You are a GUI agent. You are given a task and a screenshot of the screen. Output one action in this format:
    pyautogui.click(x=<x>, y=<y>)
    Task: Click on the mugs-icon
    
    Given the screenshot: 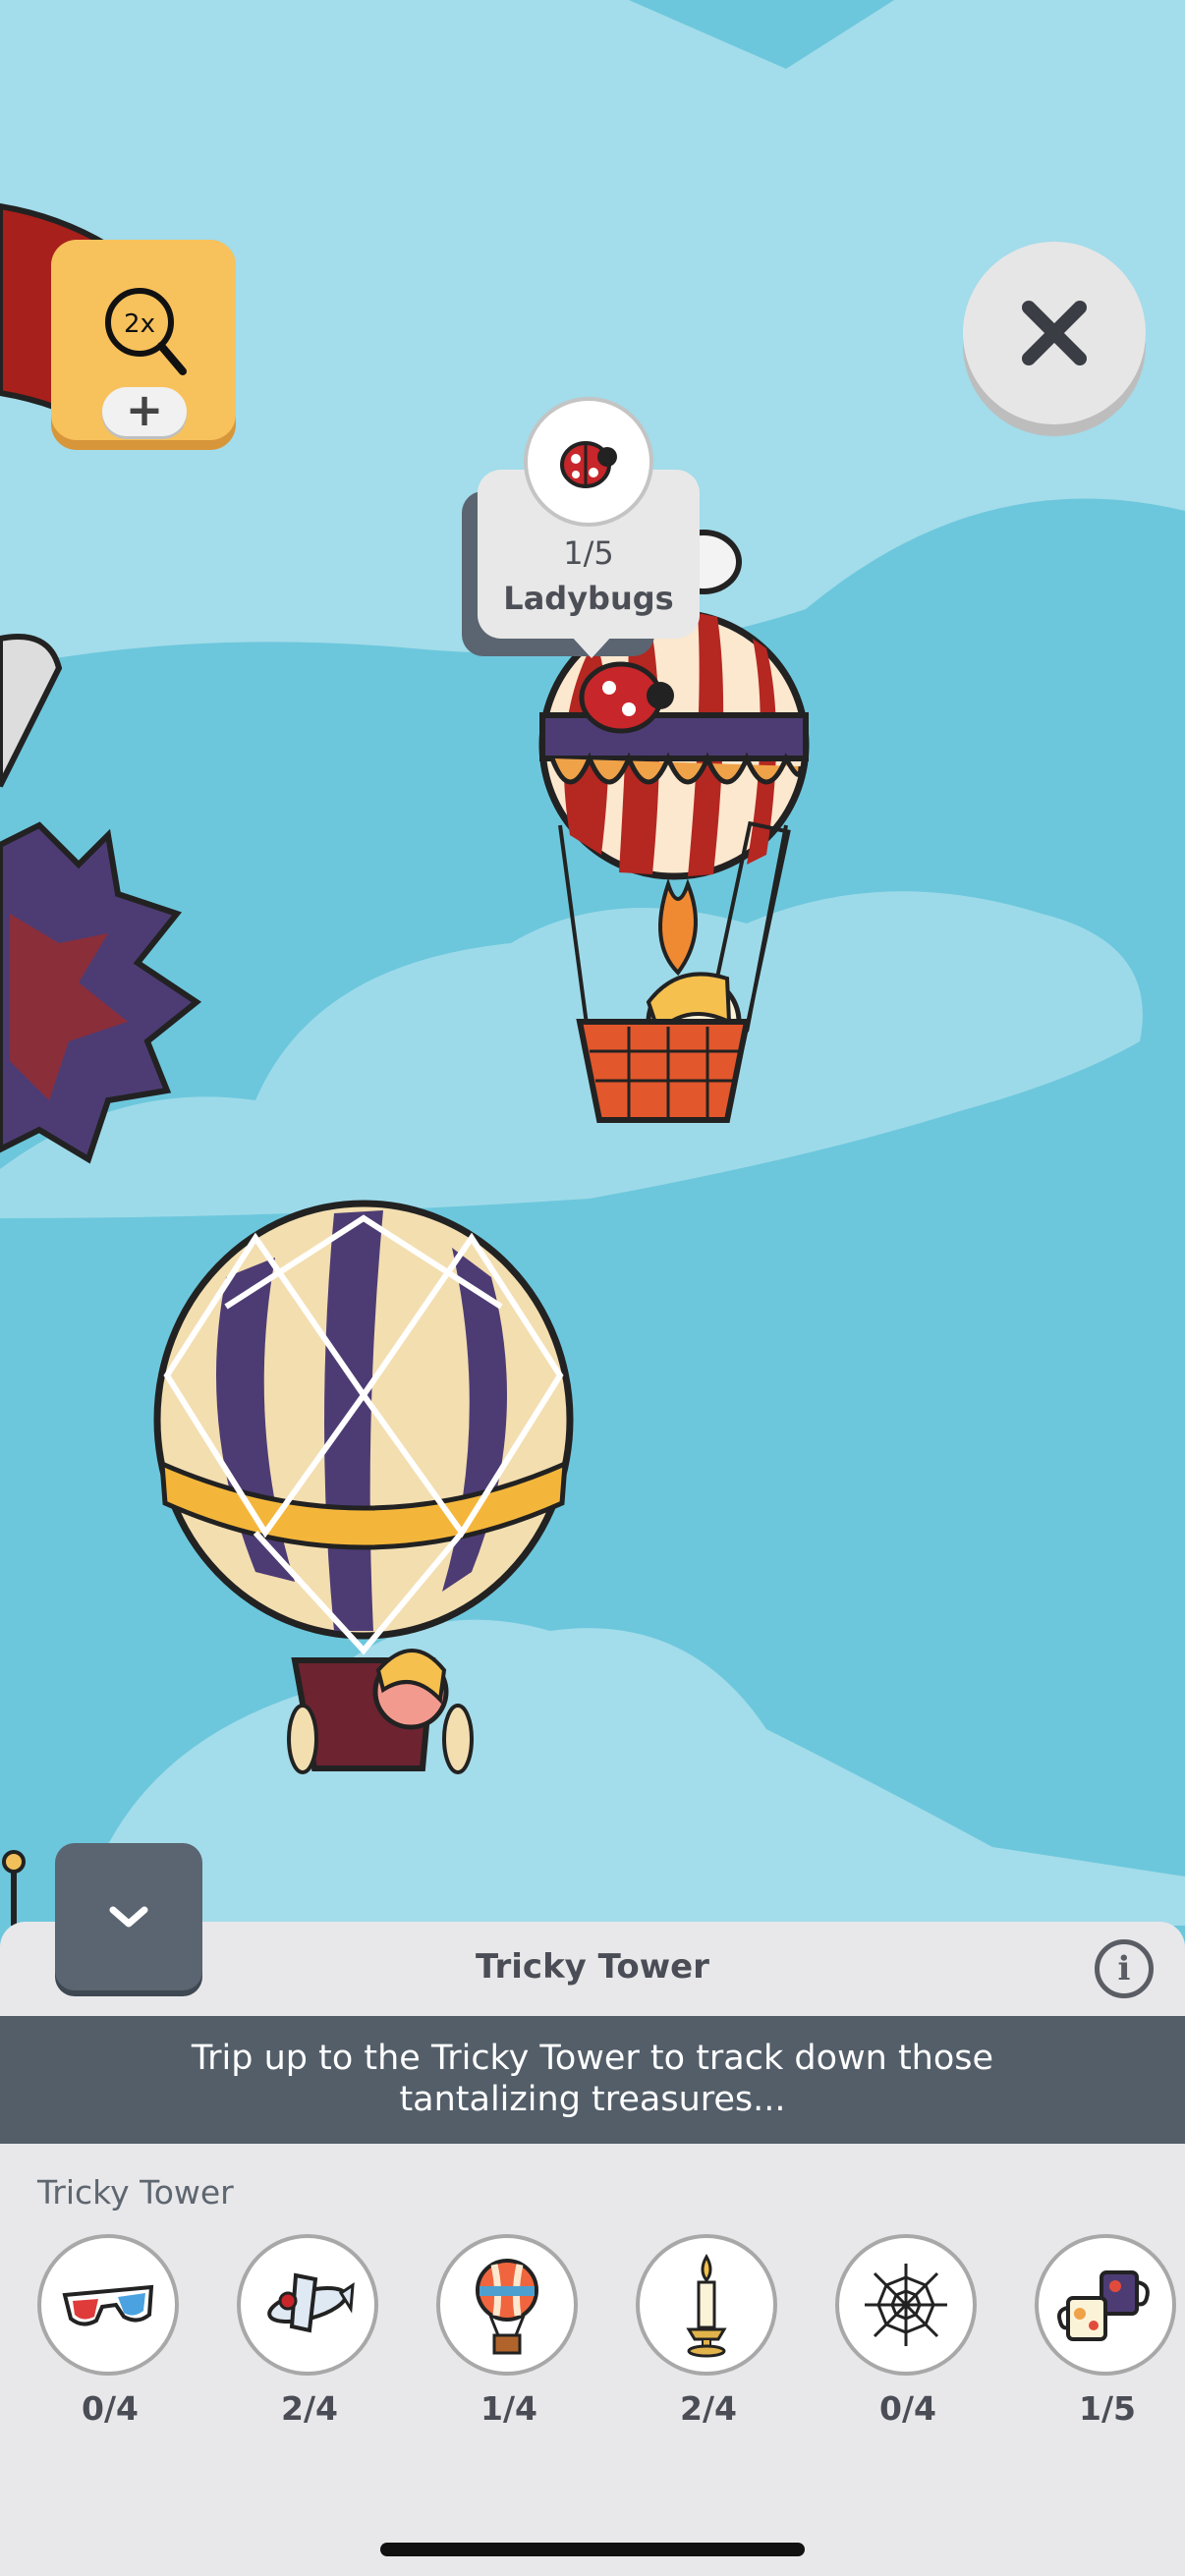 What is the action you would take?
    pyautogui.click(x=1104, y=2305)
    